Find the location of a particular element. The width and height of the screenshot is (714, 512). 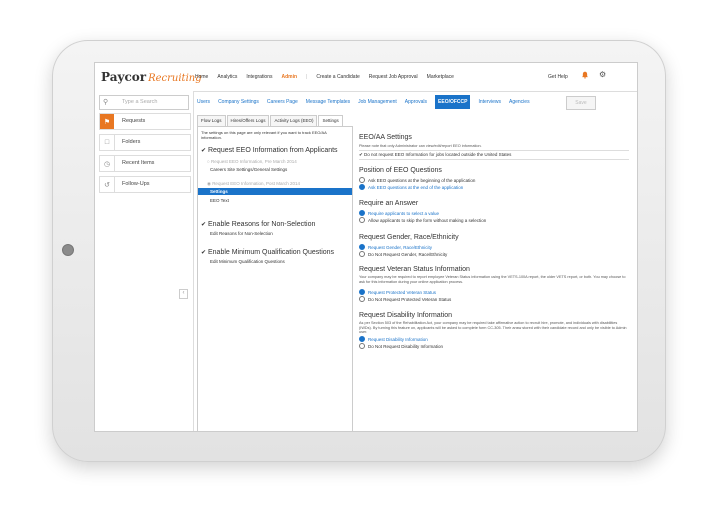

veteran-title: Request Veteran Status Information is located at coordinates (414, 269).